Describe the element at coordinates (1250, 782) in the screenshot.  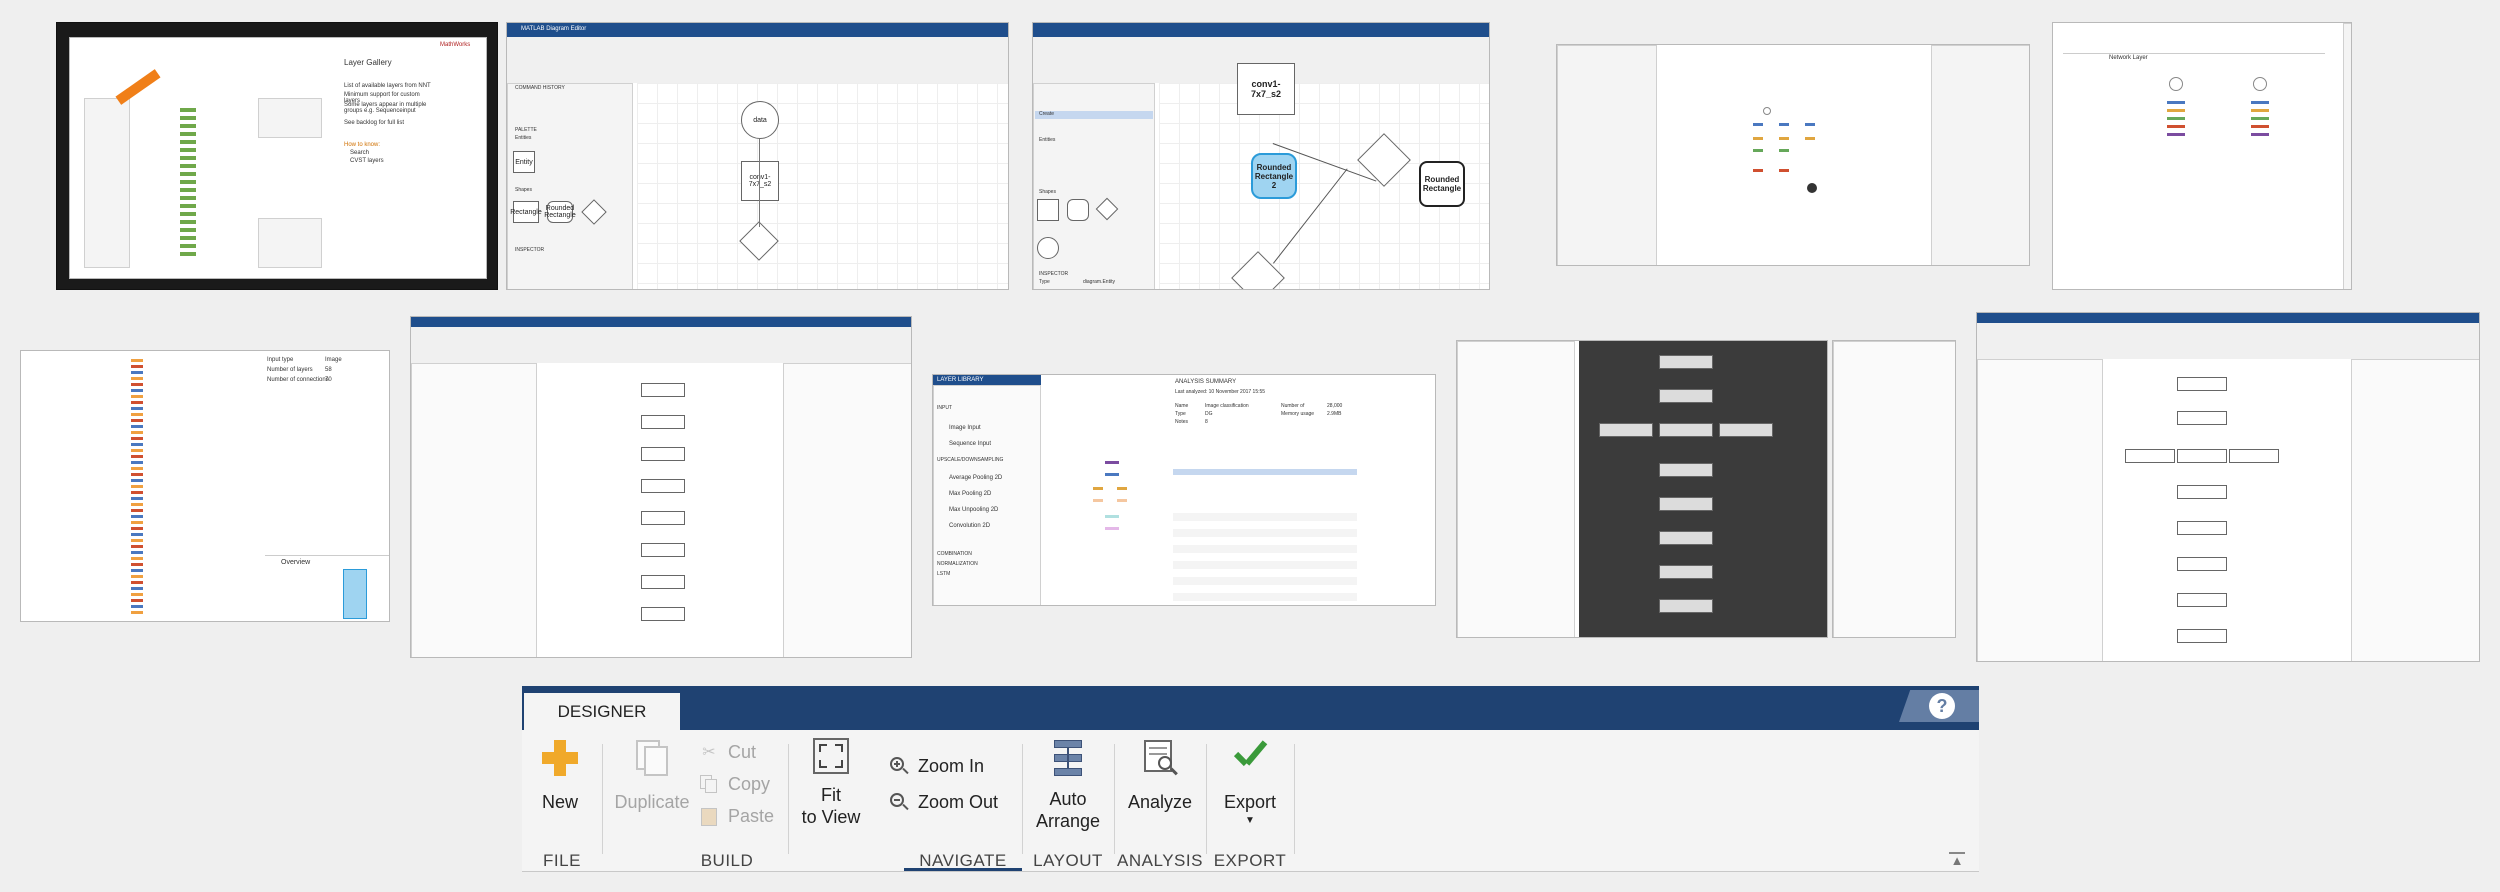
I see `export-button: Export ▼` at that location.